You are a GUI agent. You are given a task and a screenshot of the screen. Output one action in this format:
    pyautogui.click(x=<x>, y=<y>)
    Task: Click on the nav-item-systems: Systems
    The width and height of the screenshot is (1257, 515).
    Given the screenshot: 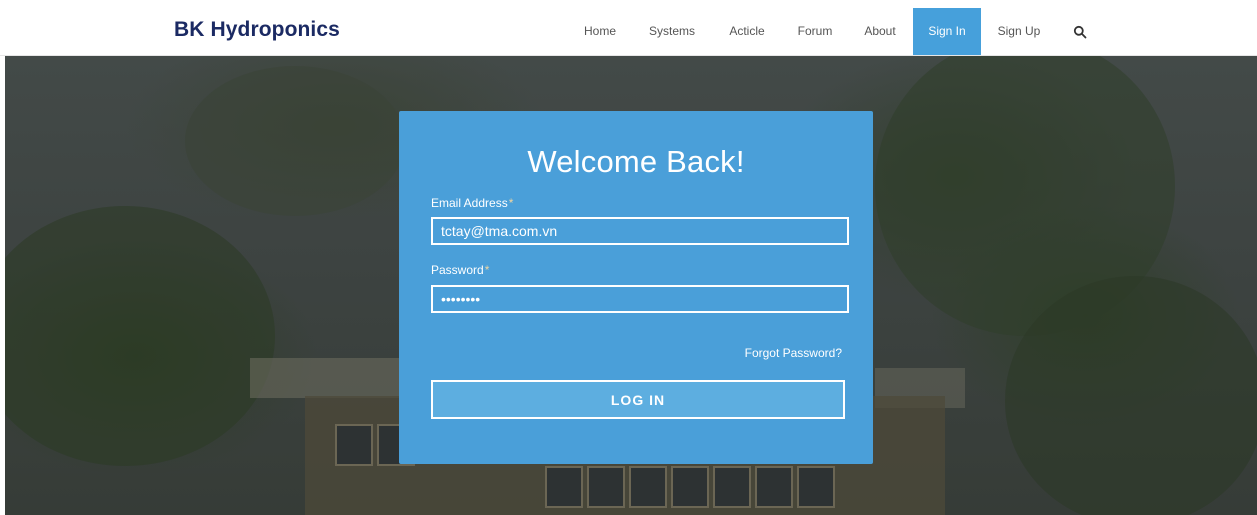 What is the action you would take?
    pyautogui.click(x=672, y=31)
    